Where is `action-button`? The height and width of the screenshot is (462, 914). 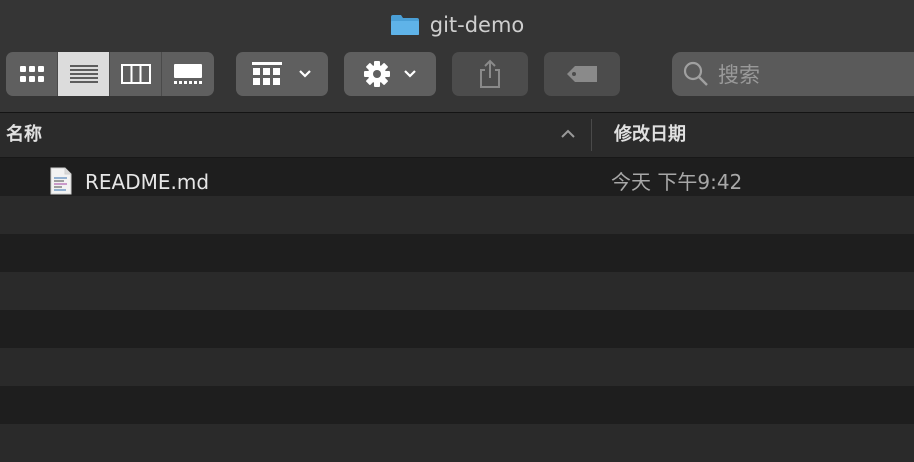
action-button is located at coordinates (390, 74).